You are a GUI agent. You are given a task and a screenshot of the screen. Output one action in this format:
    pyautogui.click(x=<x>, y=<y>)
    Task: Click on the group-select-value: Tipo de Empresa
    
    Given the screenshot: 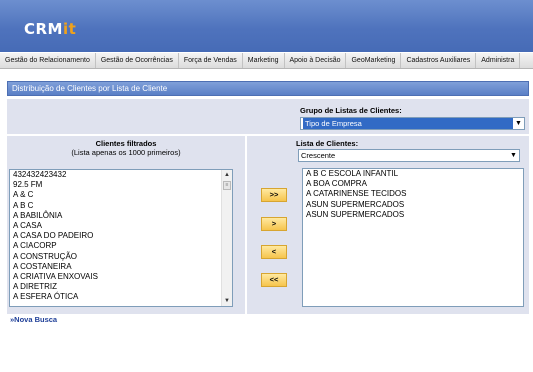 What is the action you would take?
    pyautogui.click(x=408, y=123)
    